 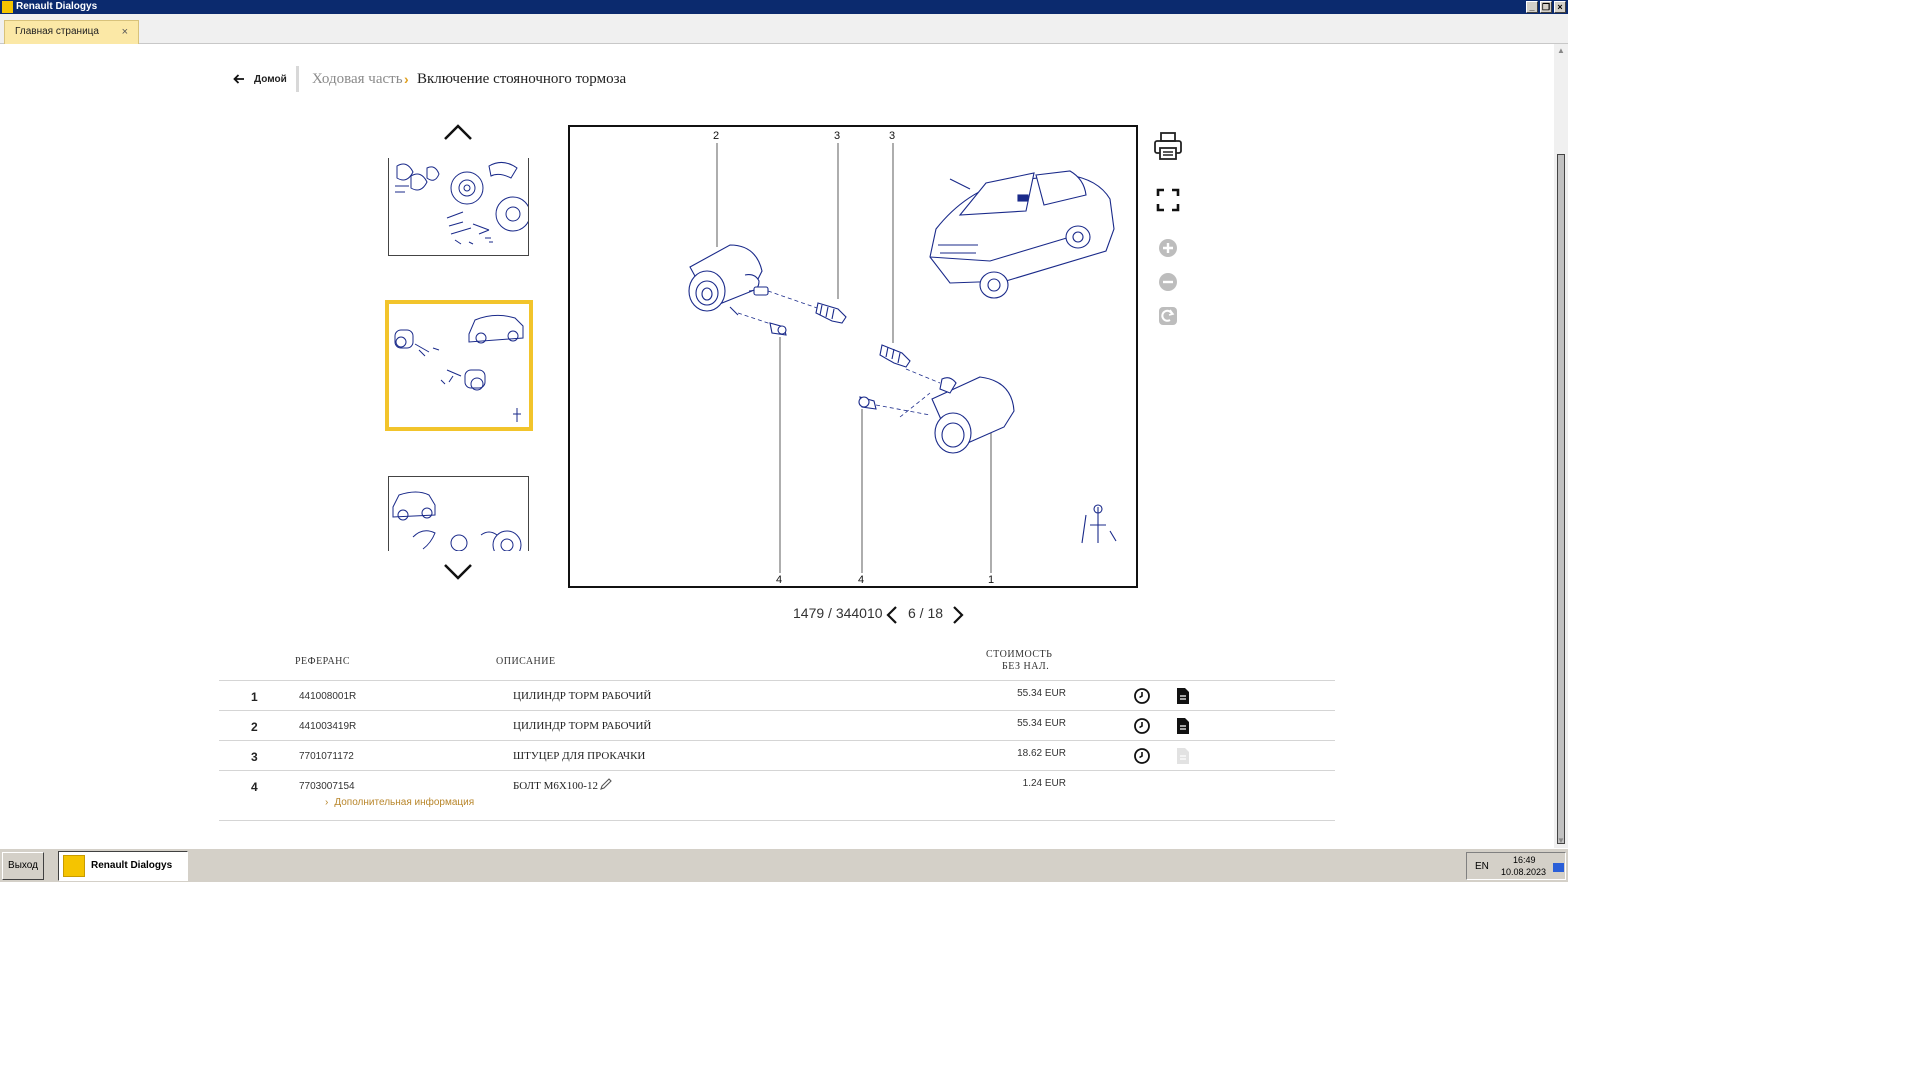 What do you see at coordinates (327, 726) in the screenshot?
I see `part-reference: 441003419R` at bounding box center [327, 726].